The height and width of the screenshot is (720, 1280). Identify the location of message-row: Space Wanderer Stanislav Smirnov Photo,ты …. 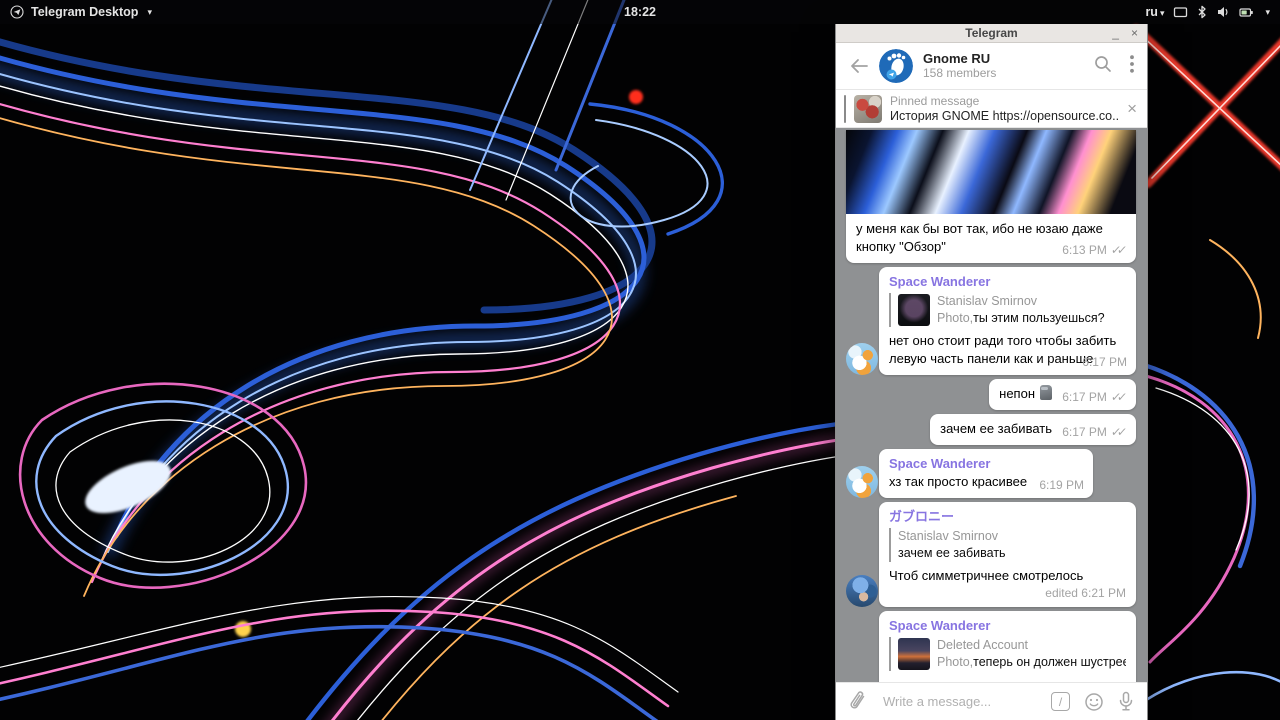
(991, 321).